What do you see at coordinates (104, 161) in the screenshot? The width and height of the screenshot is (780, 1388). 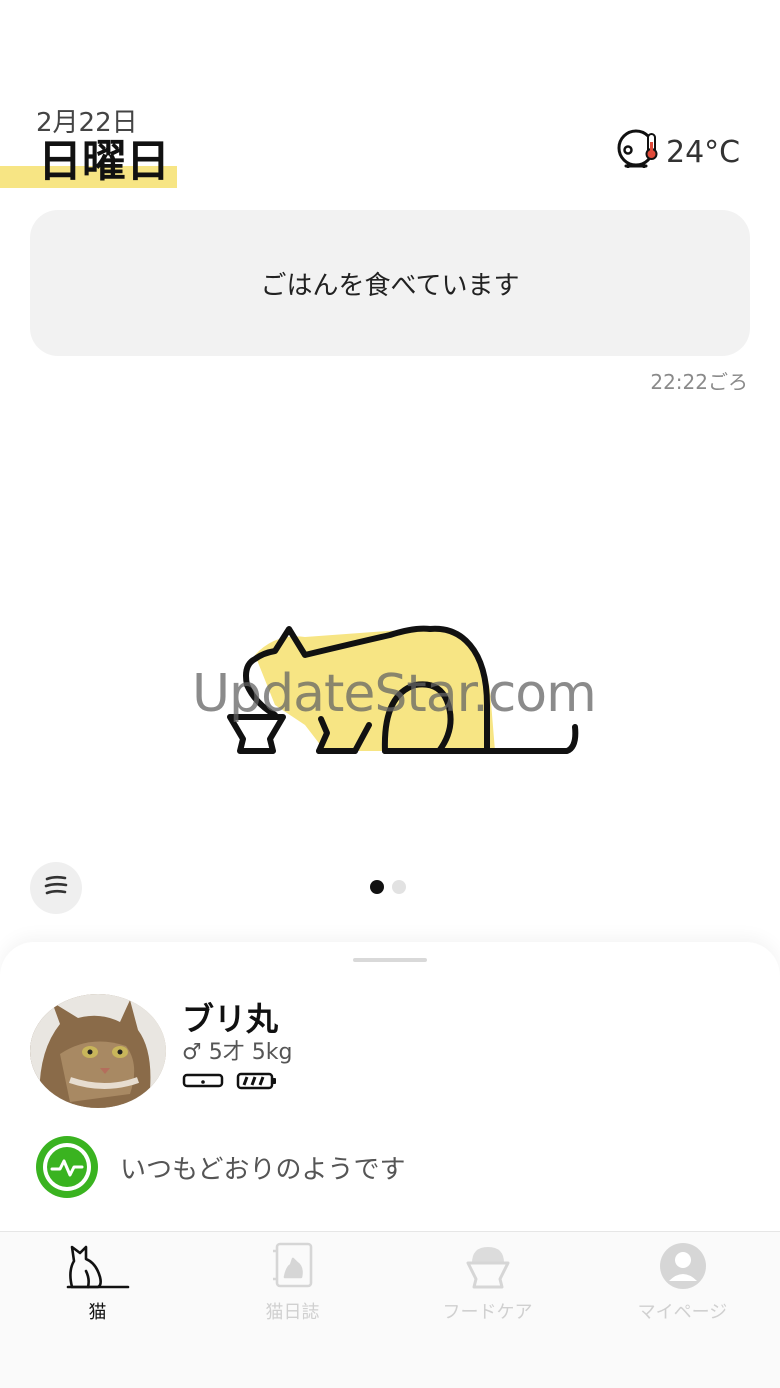 I see `weekday-title: 日曜日` at bounding box center [104, 161].